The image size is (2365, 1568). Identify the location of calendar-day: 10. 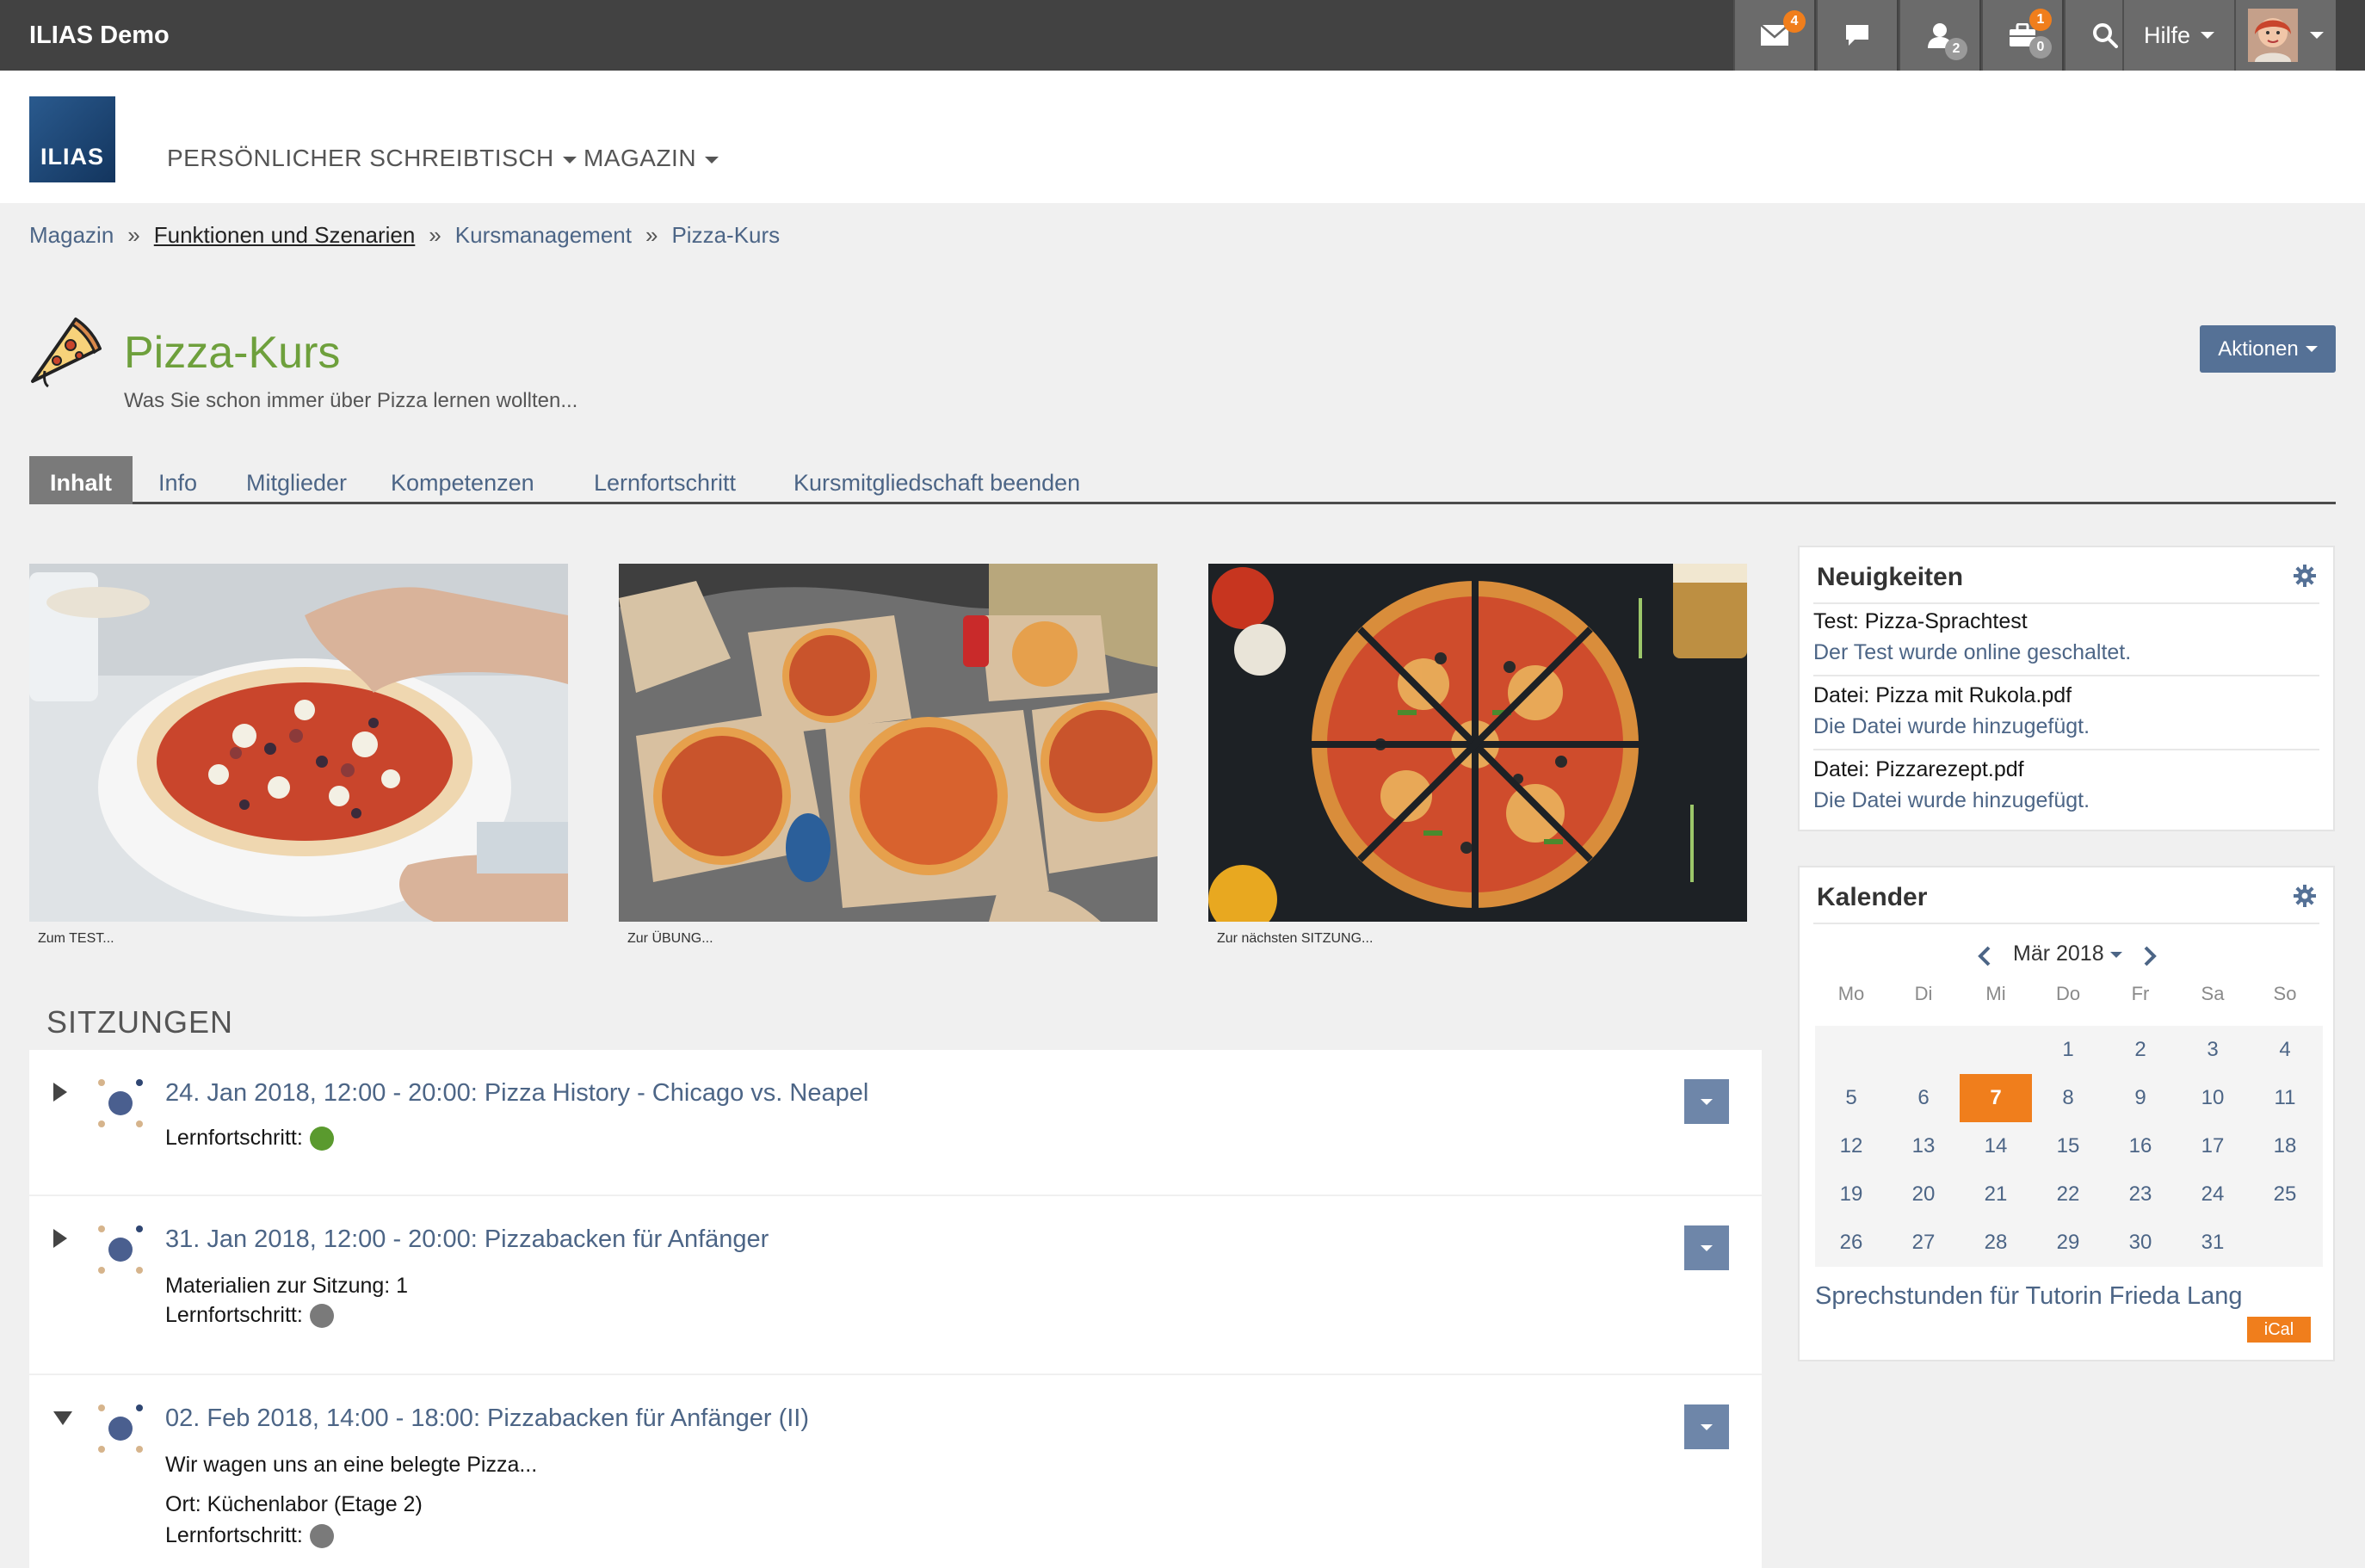
(2213, 1098).